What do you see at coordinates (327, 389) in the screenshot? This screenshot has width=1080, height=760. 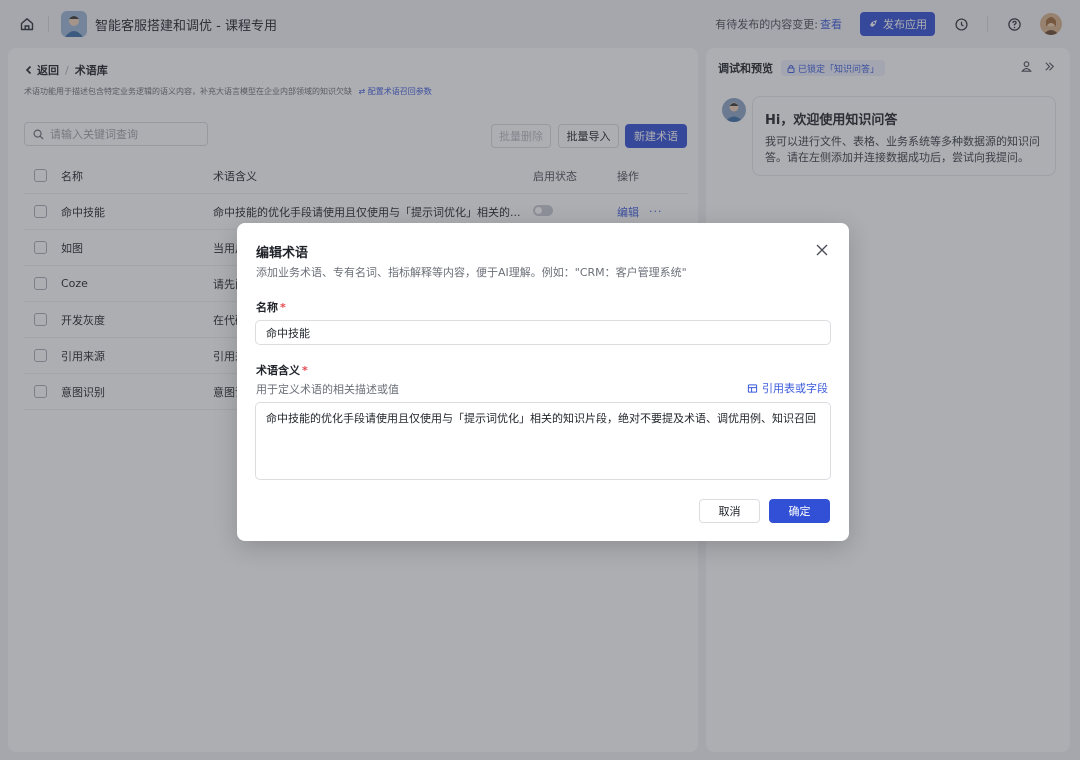 I see `meaning-hint: 用于定义术语的相关描述或值` at bounding box center [327, 389].